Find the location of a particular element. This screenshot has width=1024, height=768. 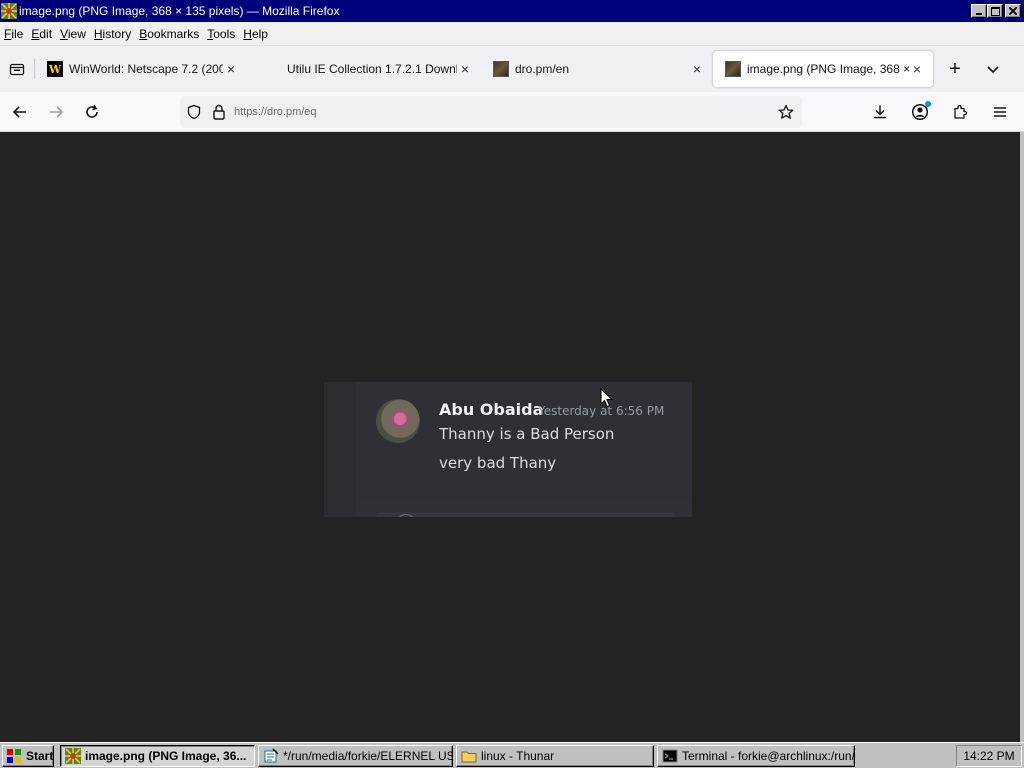

extensions-button is located at coordinates (960, 112).